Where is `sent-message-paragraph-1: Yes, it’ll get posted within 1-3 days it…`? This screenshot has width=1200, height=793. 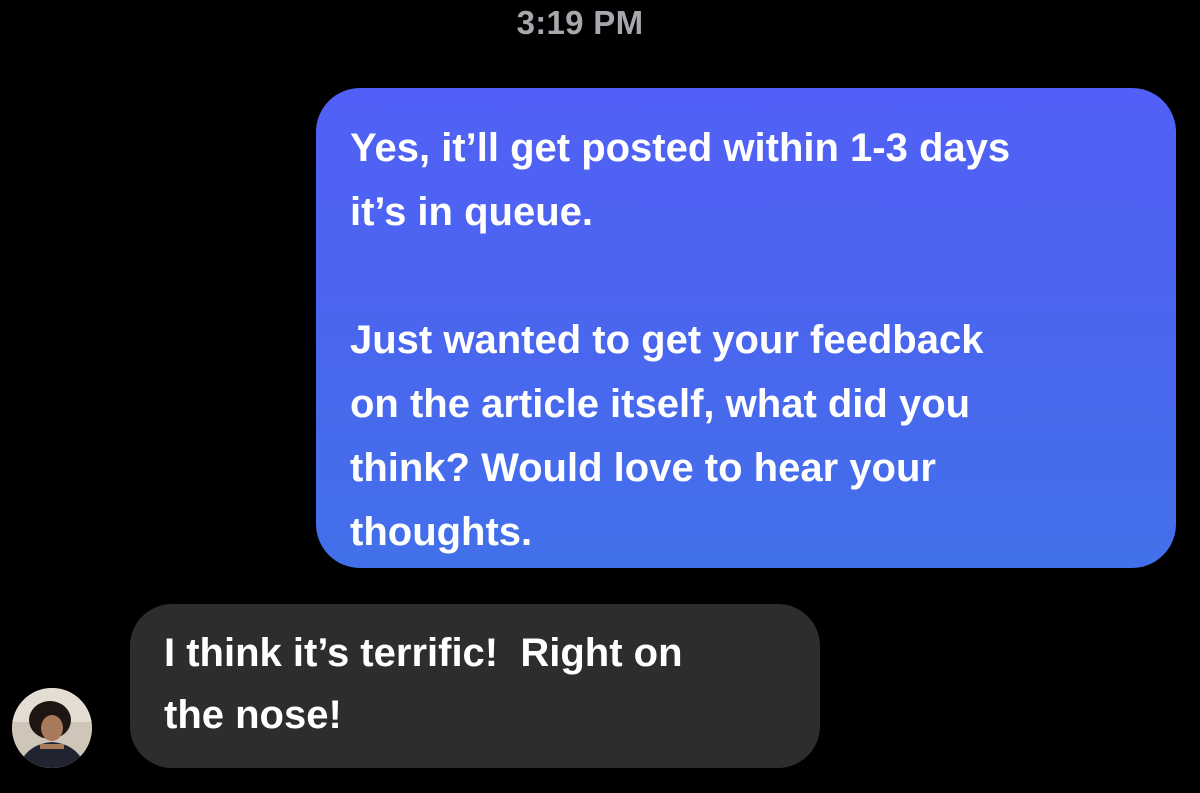 sent-message-paragraph-1: Yes, it’ll get posted within 1-3 days it… is located at coordinates (680, 180).